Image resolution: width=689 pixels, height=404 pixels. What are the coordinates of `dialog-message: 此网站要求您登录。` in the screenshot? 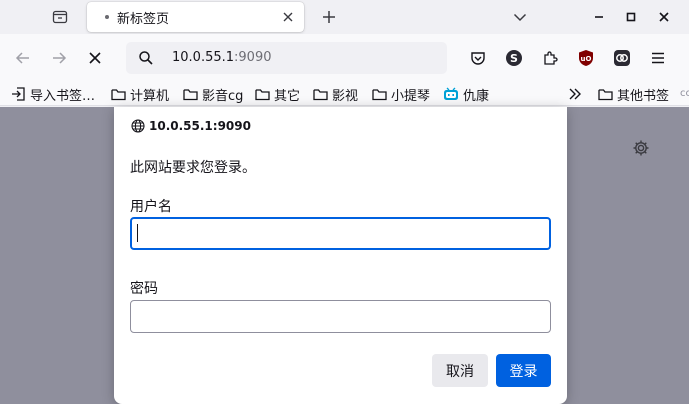 It's located at (193, 168).